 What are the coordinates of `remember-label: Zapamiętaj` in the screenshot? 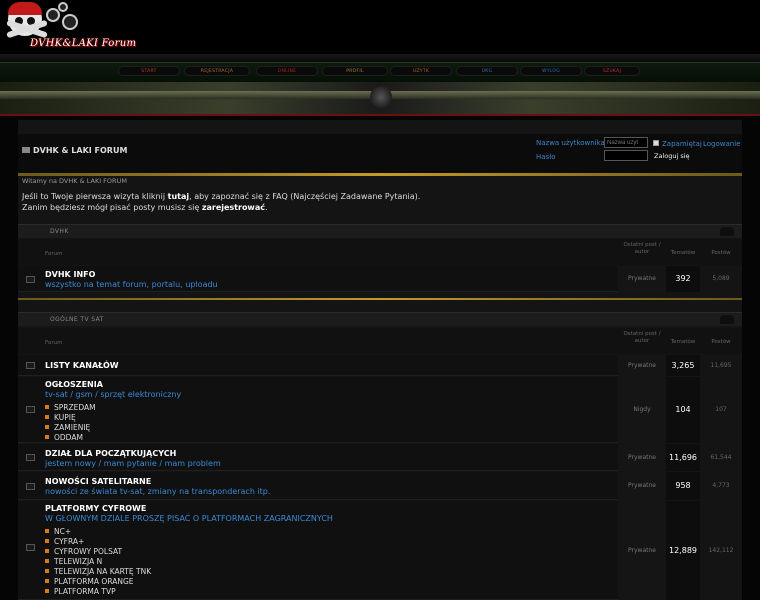 It's located at (682, 144).